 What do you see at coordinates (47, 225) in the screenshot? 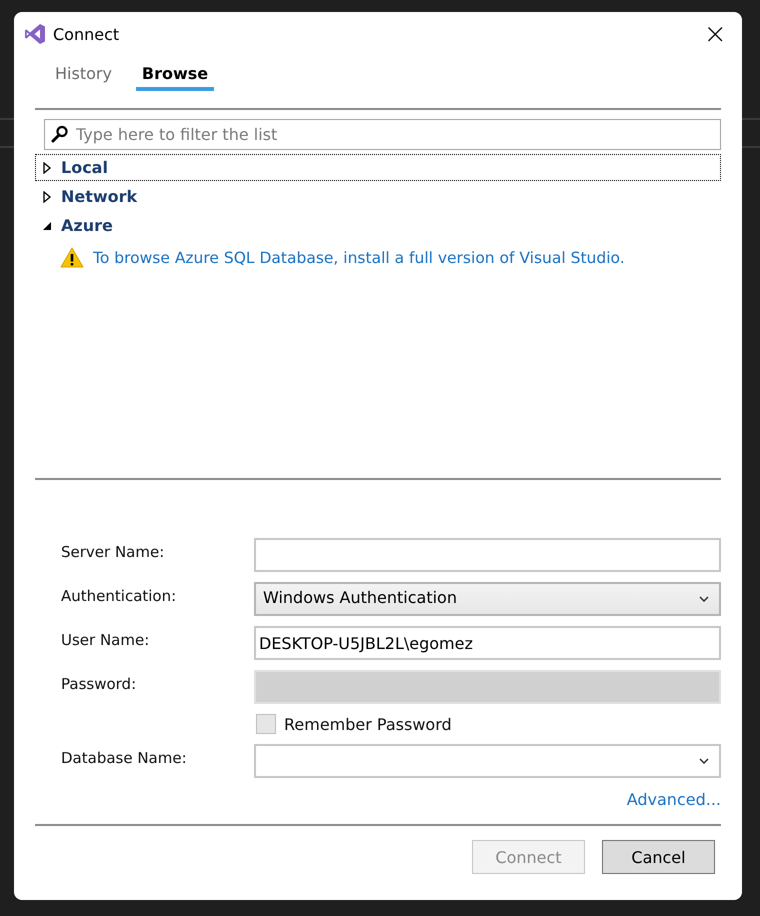
I see `expanded-arrow-icon` at bounding box center [47, 225].